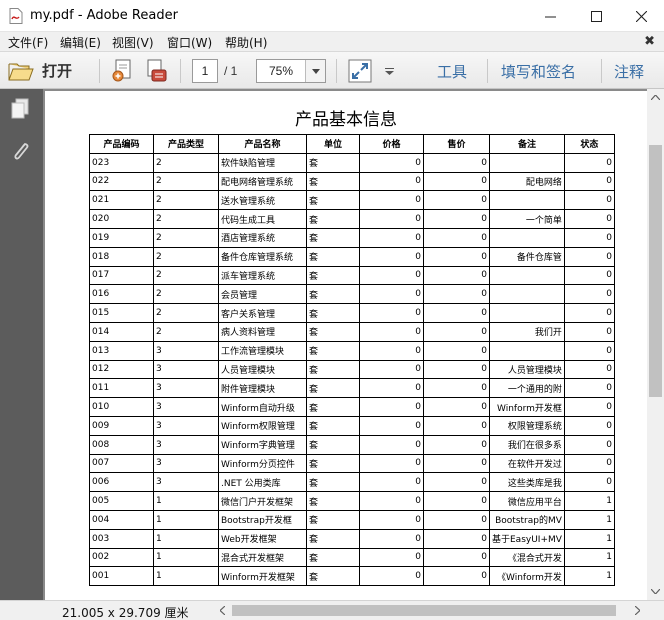  I want to click on horizontal-scrollbar, so click(430, 610).